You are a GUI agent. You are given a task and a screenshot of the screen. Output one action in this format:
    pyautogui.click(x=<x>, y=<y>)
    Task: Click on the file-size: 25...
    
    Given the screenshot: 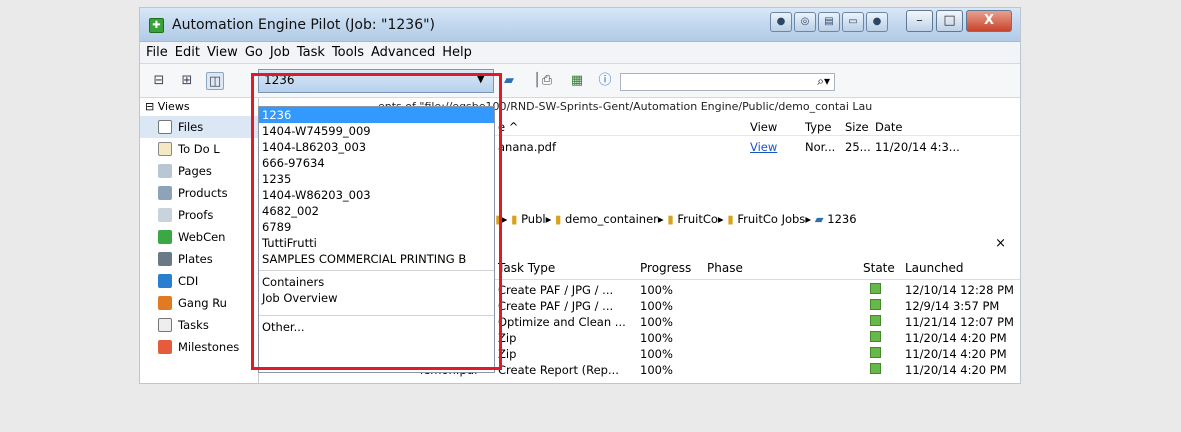 What is the action you would take?
    pyautogui.click(x=858, y=147)
    